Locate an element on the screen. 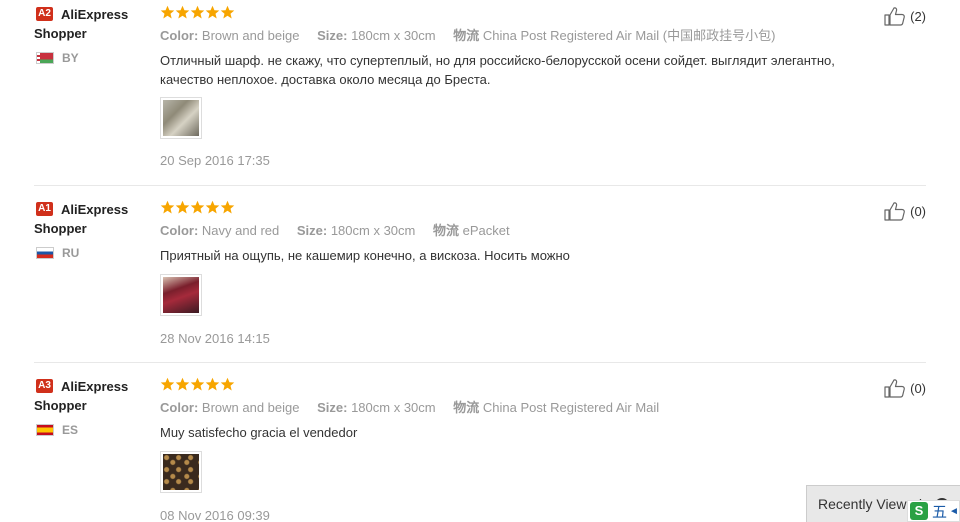  helpful-button: (2) is located at coordinates (904, 16).